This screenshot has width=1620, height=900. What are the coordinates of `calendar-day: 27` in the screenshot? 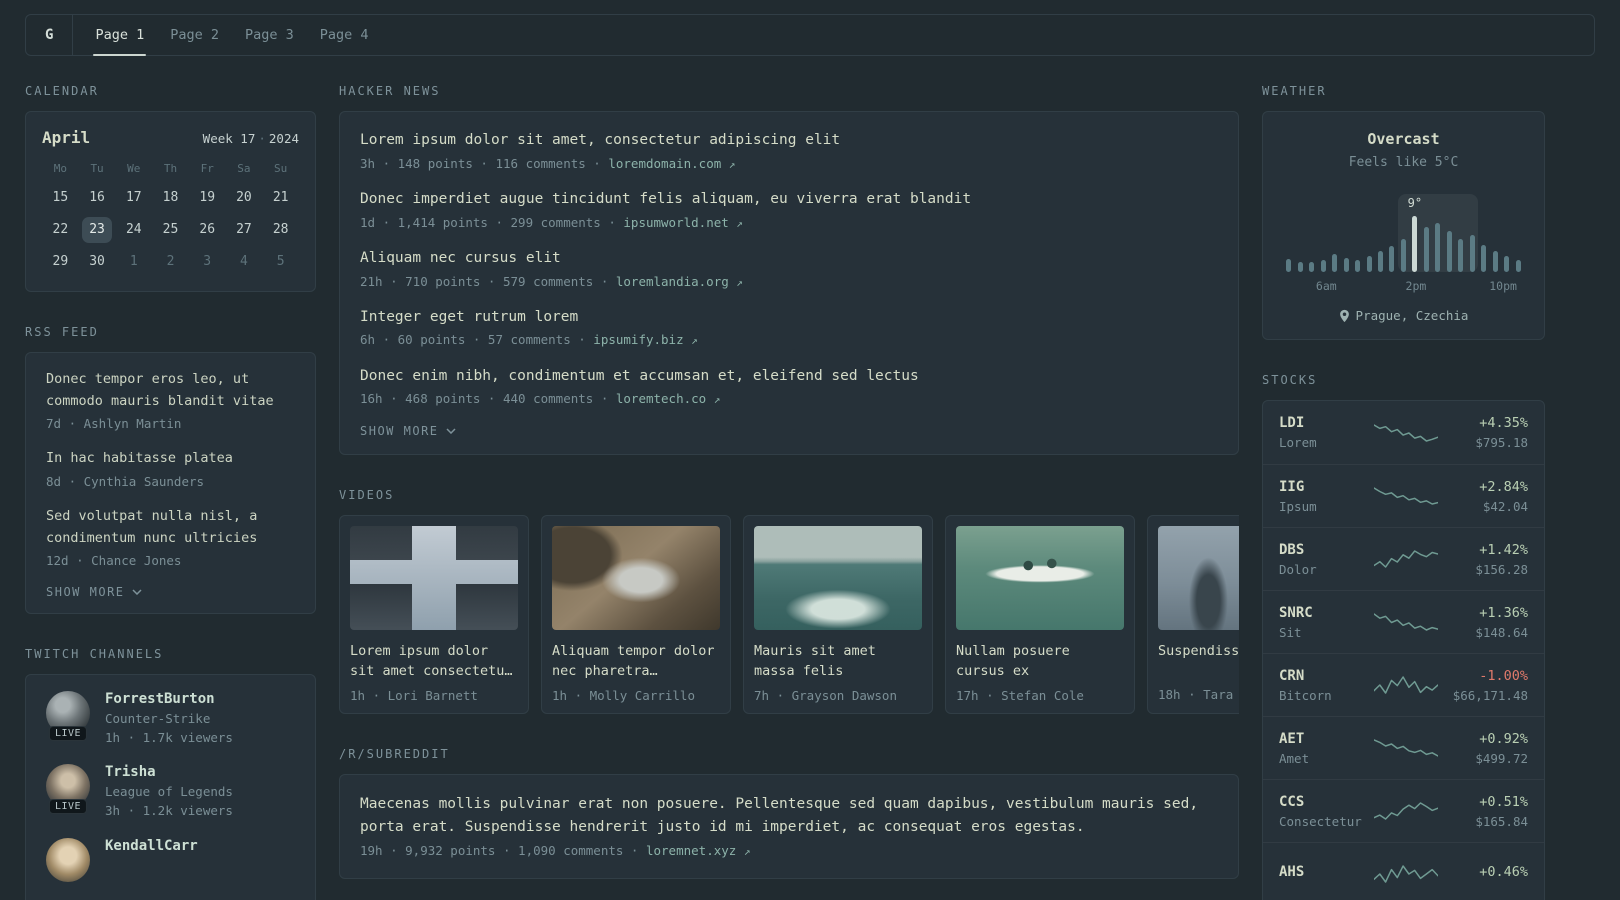 It's located at (244, 229).